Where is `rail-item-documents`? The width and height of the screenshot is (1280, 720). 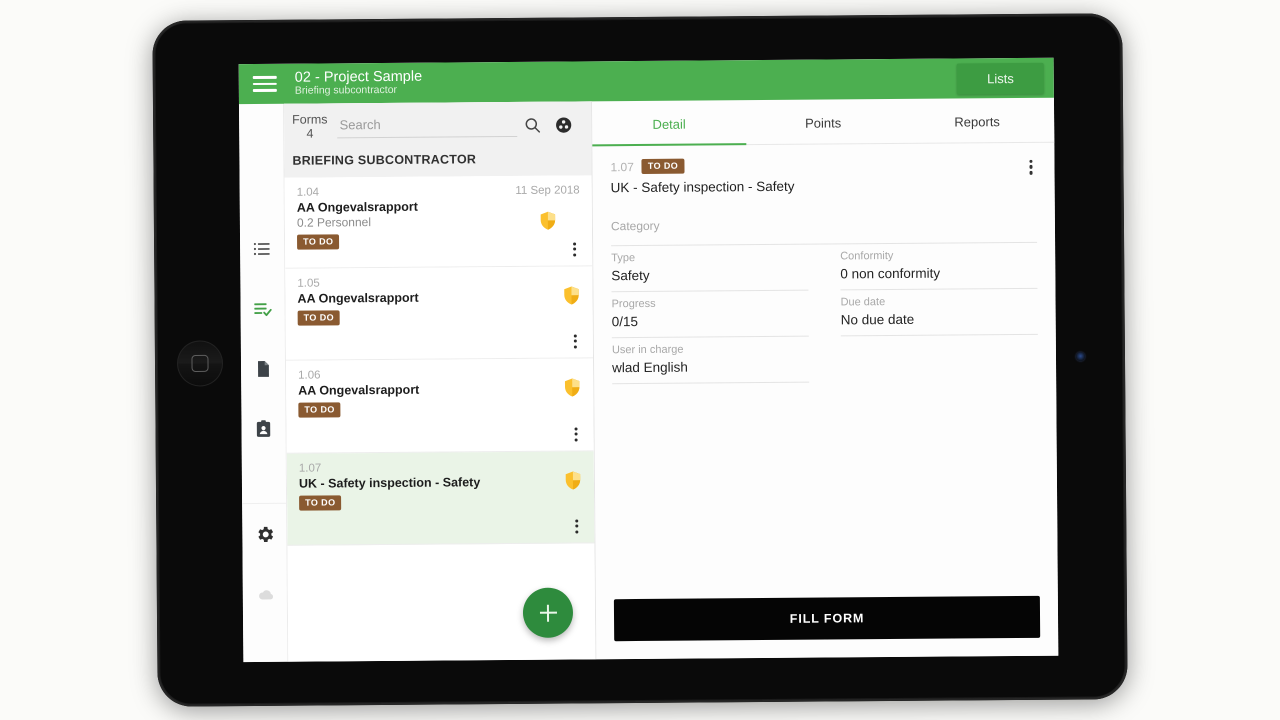
rail-item-documents is located at coordinates (262, 369).